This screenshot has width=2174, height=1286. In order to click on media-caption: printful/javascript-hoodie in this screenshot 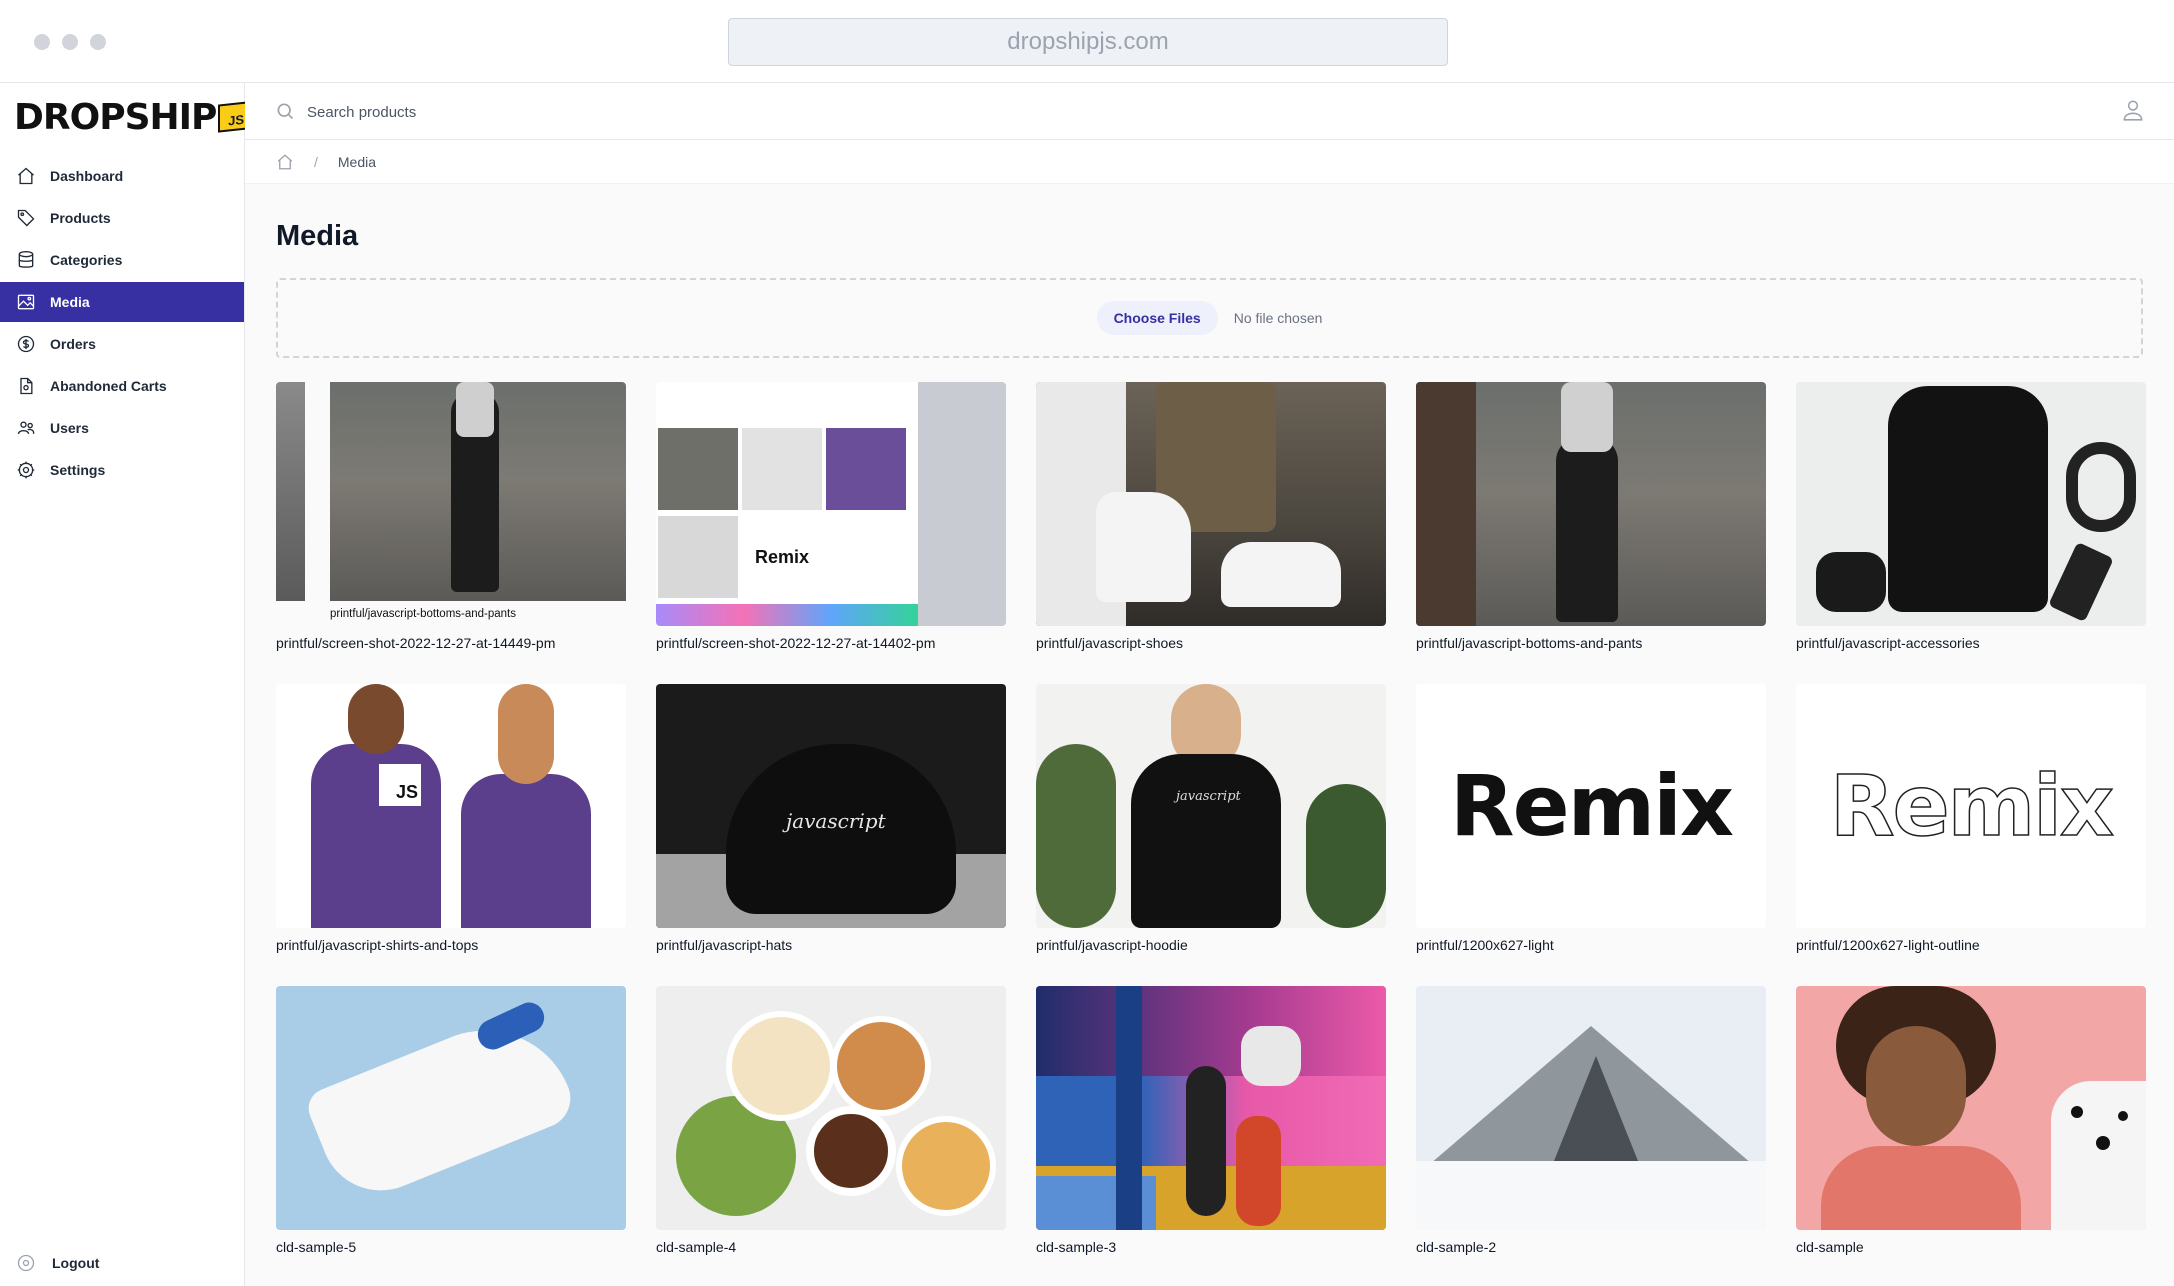, I will do `click(1112, 945)`.